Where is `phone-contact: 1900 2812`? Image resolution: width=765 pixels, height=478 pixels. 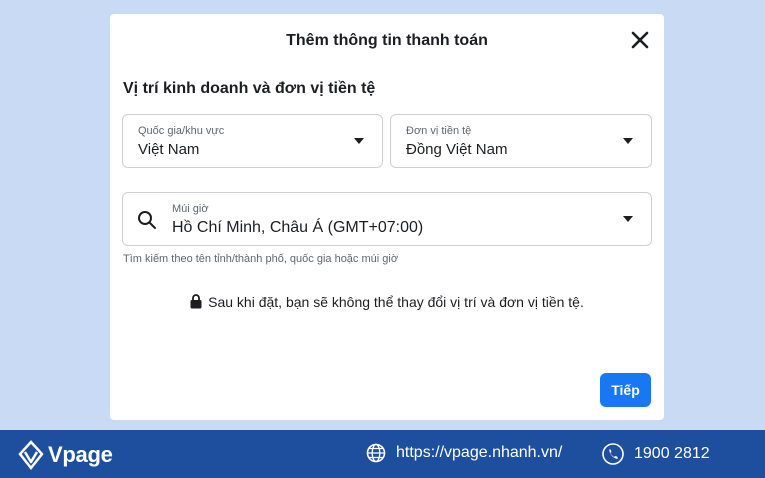
phone-contact: 1900 2812 is located at coordinates (656, 454).